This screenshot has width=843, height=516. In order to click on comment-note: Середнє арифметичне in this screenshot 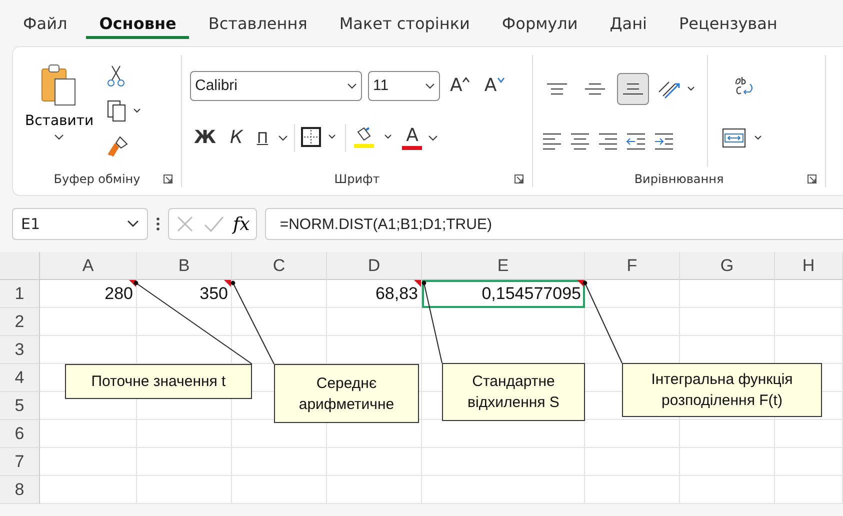, I will do `click(346, 393)`.